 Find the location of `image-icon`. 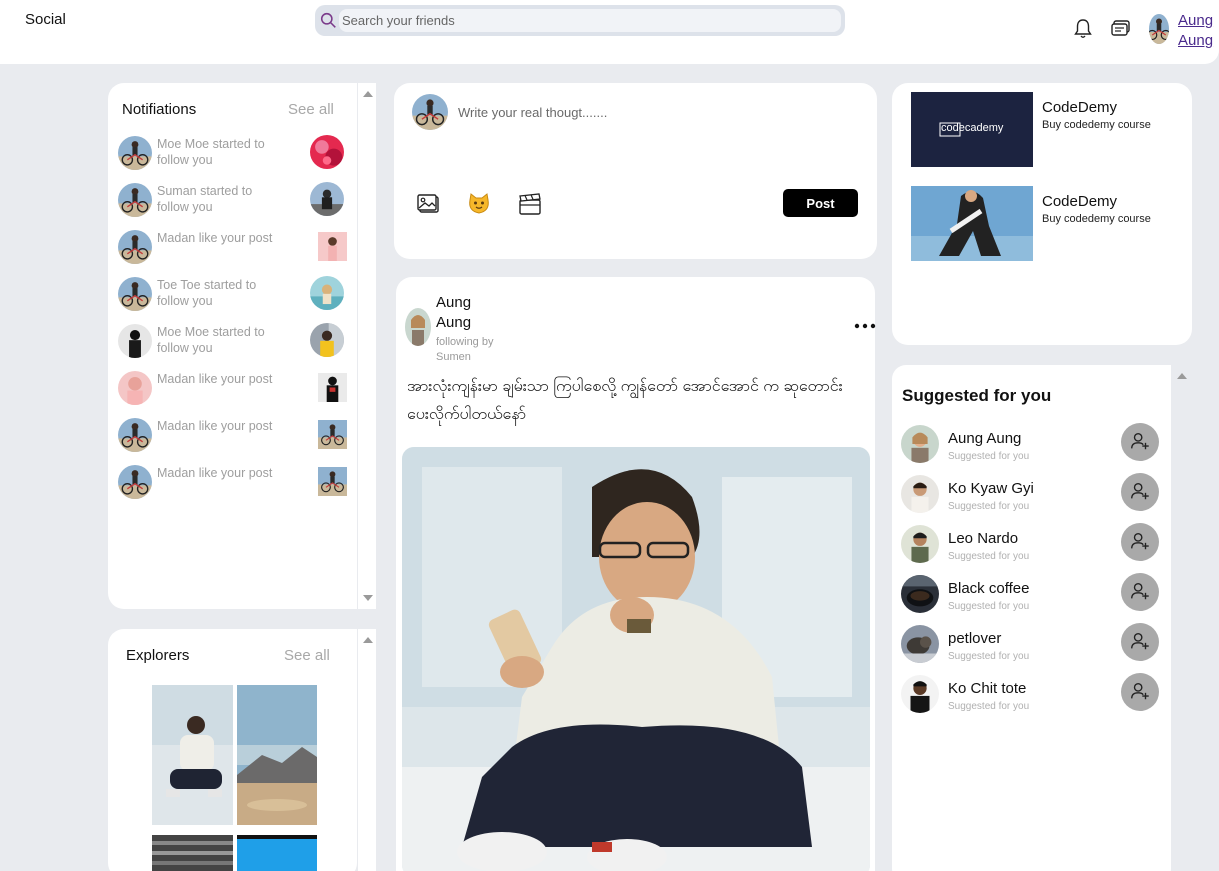

image-icon is located at coordinates (429, 204).